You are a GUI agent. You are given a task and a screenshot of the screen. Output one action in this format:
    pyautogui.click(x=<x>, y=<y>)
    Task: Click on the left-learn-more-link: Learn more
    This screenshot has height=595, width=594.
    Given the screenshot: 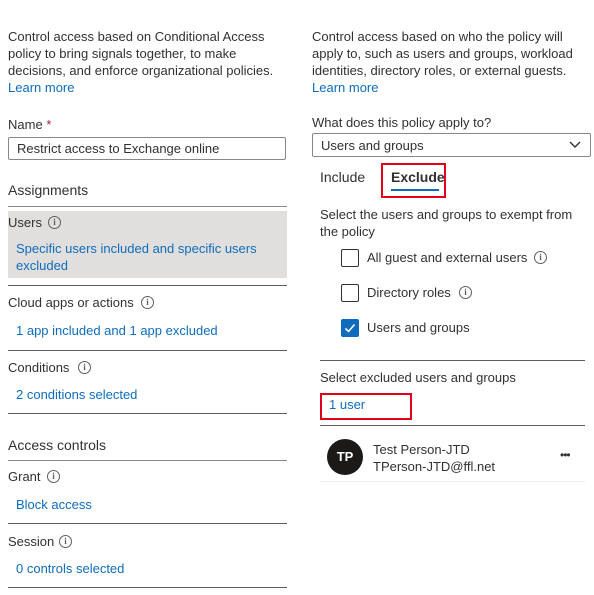 What is the action you would take?
    pyautogui.click(x=41, y=87)
    